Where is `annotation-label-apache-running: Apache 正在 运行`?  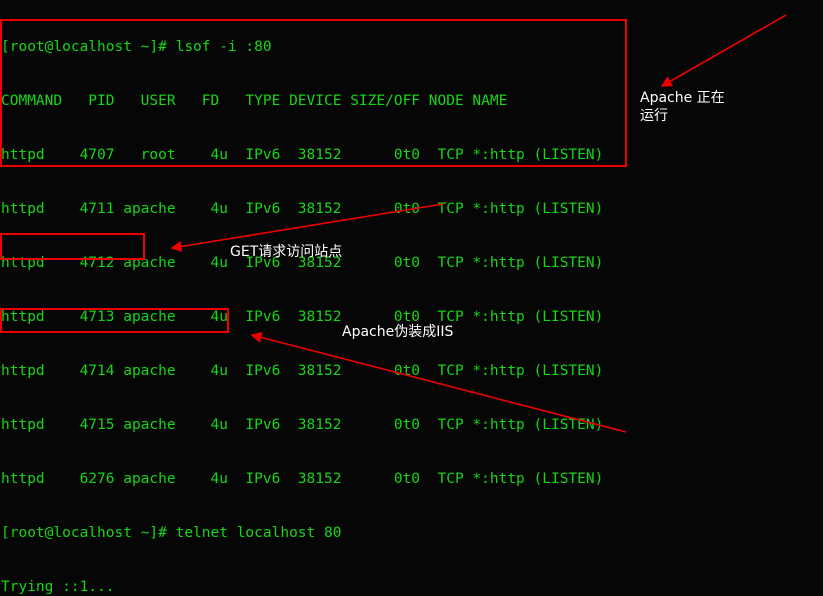
annotation-label-apache-running: Apache 正在 运行 is located at coordinates (682, 107).